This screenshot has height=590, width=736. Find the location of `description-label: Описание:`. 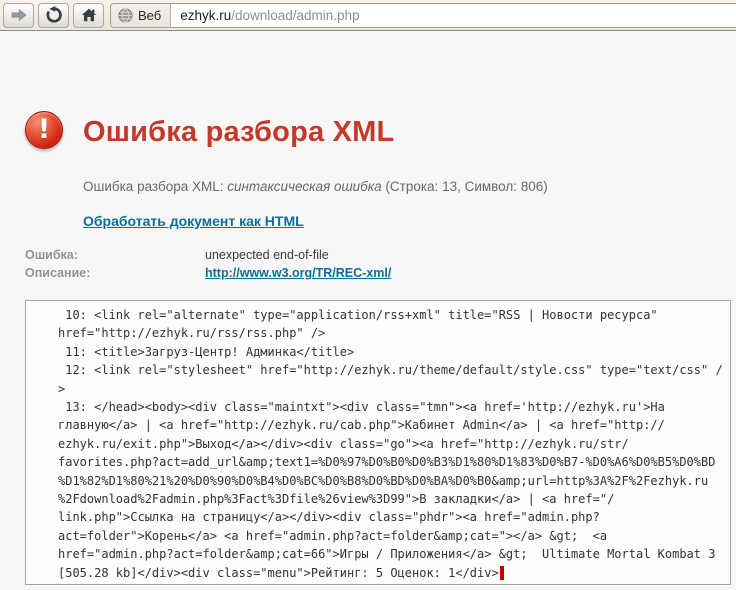

description-label: Описание: is located at coordinates (58, 273).